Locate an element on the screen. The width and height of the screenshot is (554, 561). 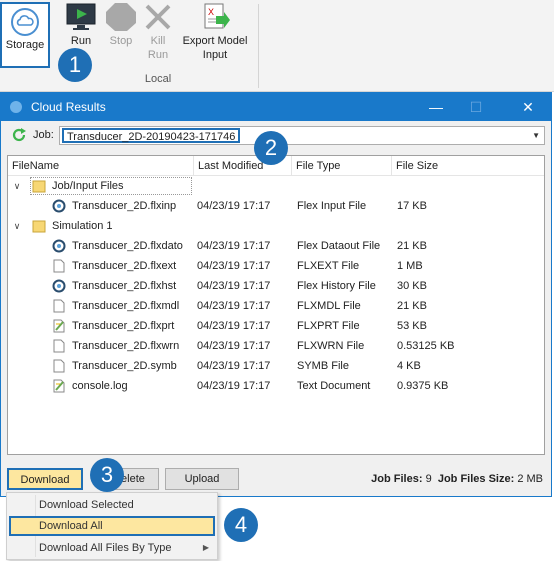
column-header-filename: FileName is located at coordinates (101, 166).